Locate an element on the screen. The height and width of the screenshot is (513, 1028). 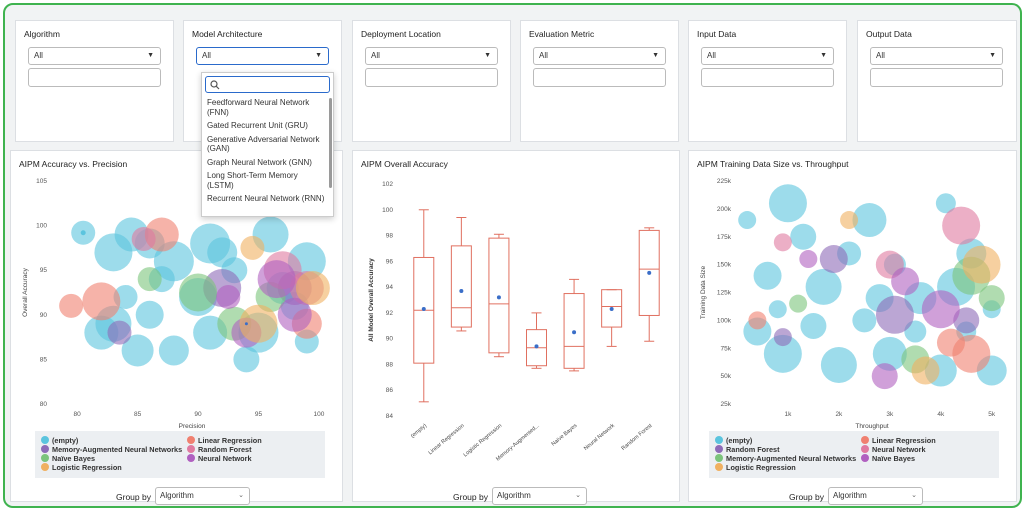
search-icon is located at coordinates (215, 85).